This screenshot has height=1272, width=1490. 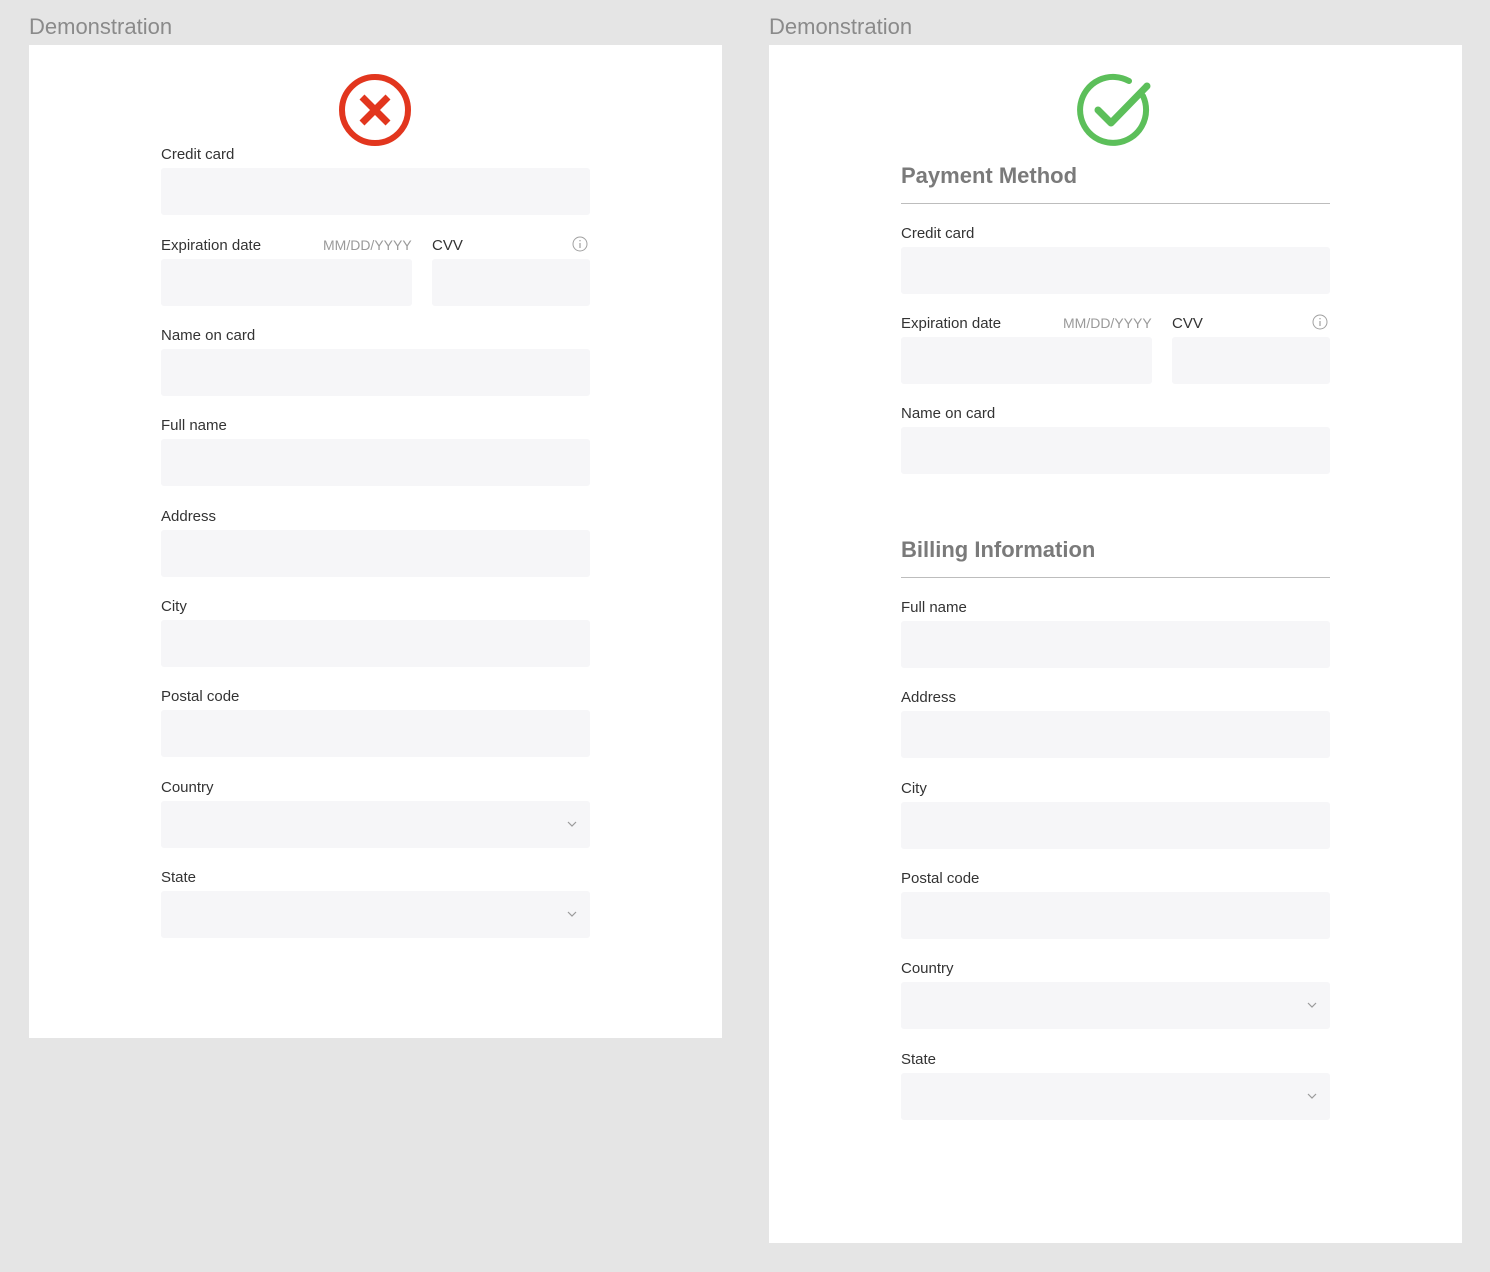 I want to click on frame-title-right: Demonstration, so click(x=841, y=26).